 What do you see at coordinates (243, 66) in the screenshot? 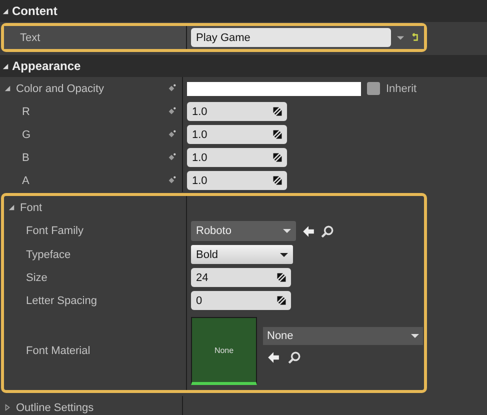
I see `section-header: Appearance` at bounding box center [243, 66].